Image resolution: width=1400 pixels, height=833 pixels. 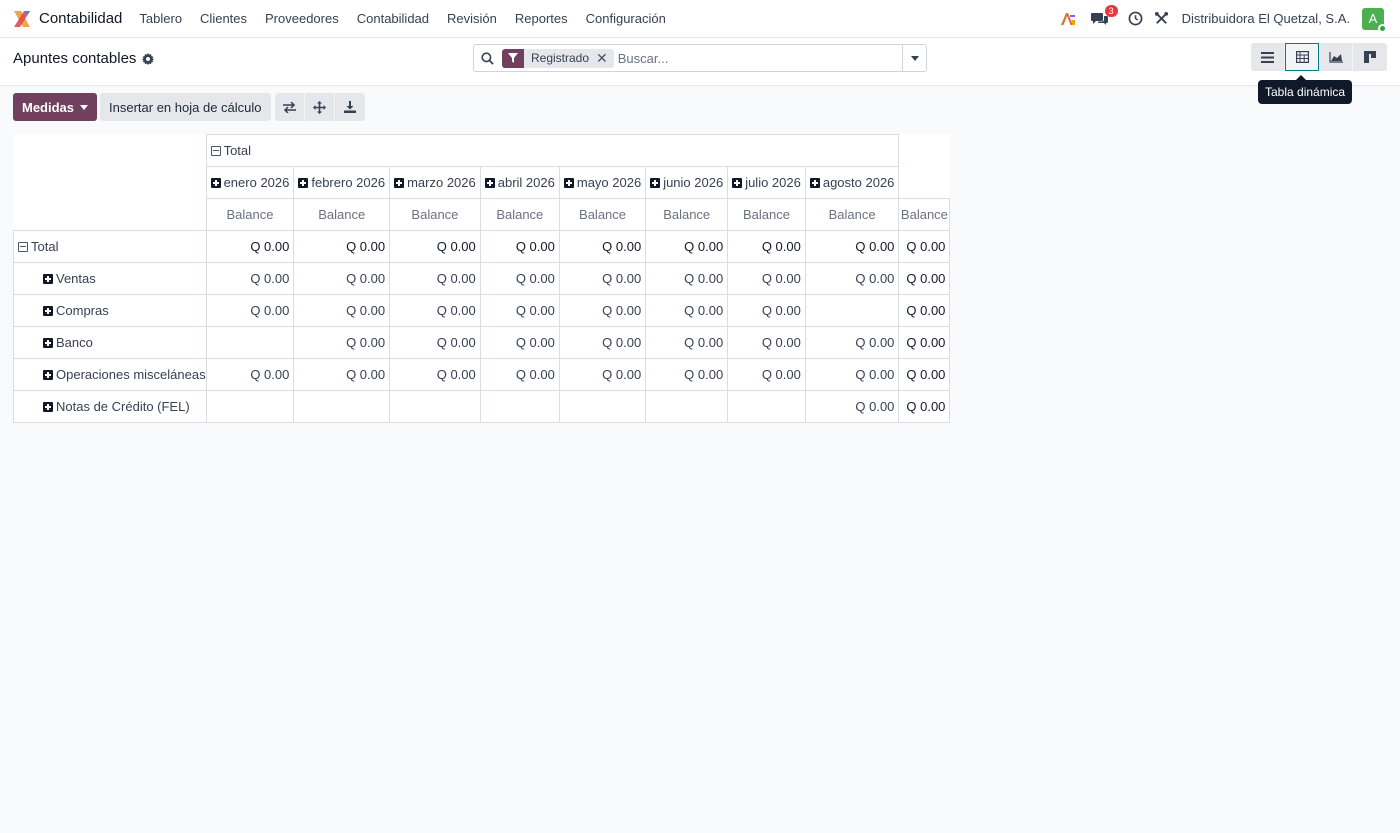 What do you see at coordinates (110, 406) in the screenshot?
I see `row-header: Notas de Crédito (FEL)` at bounding box center [110, 406].